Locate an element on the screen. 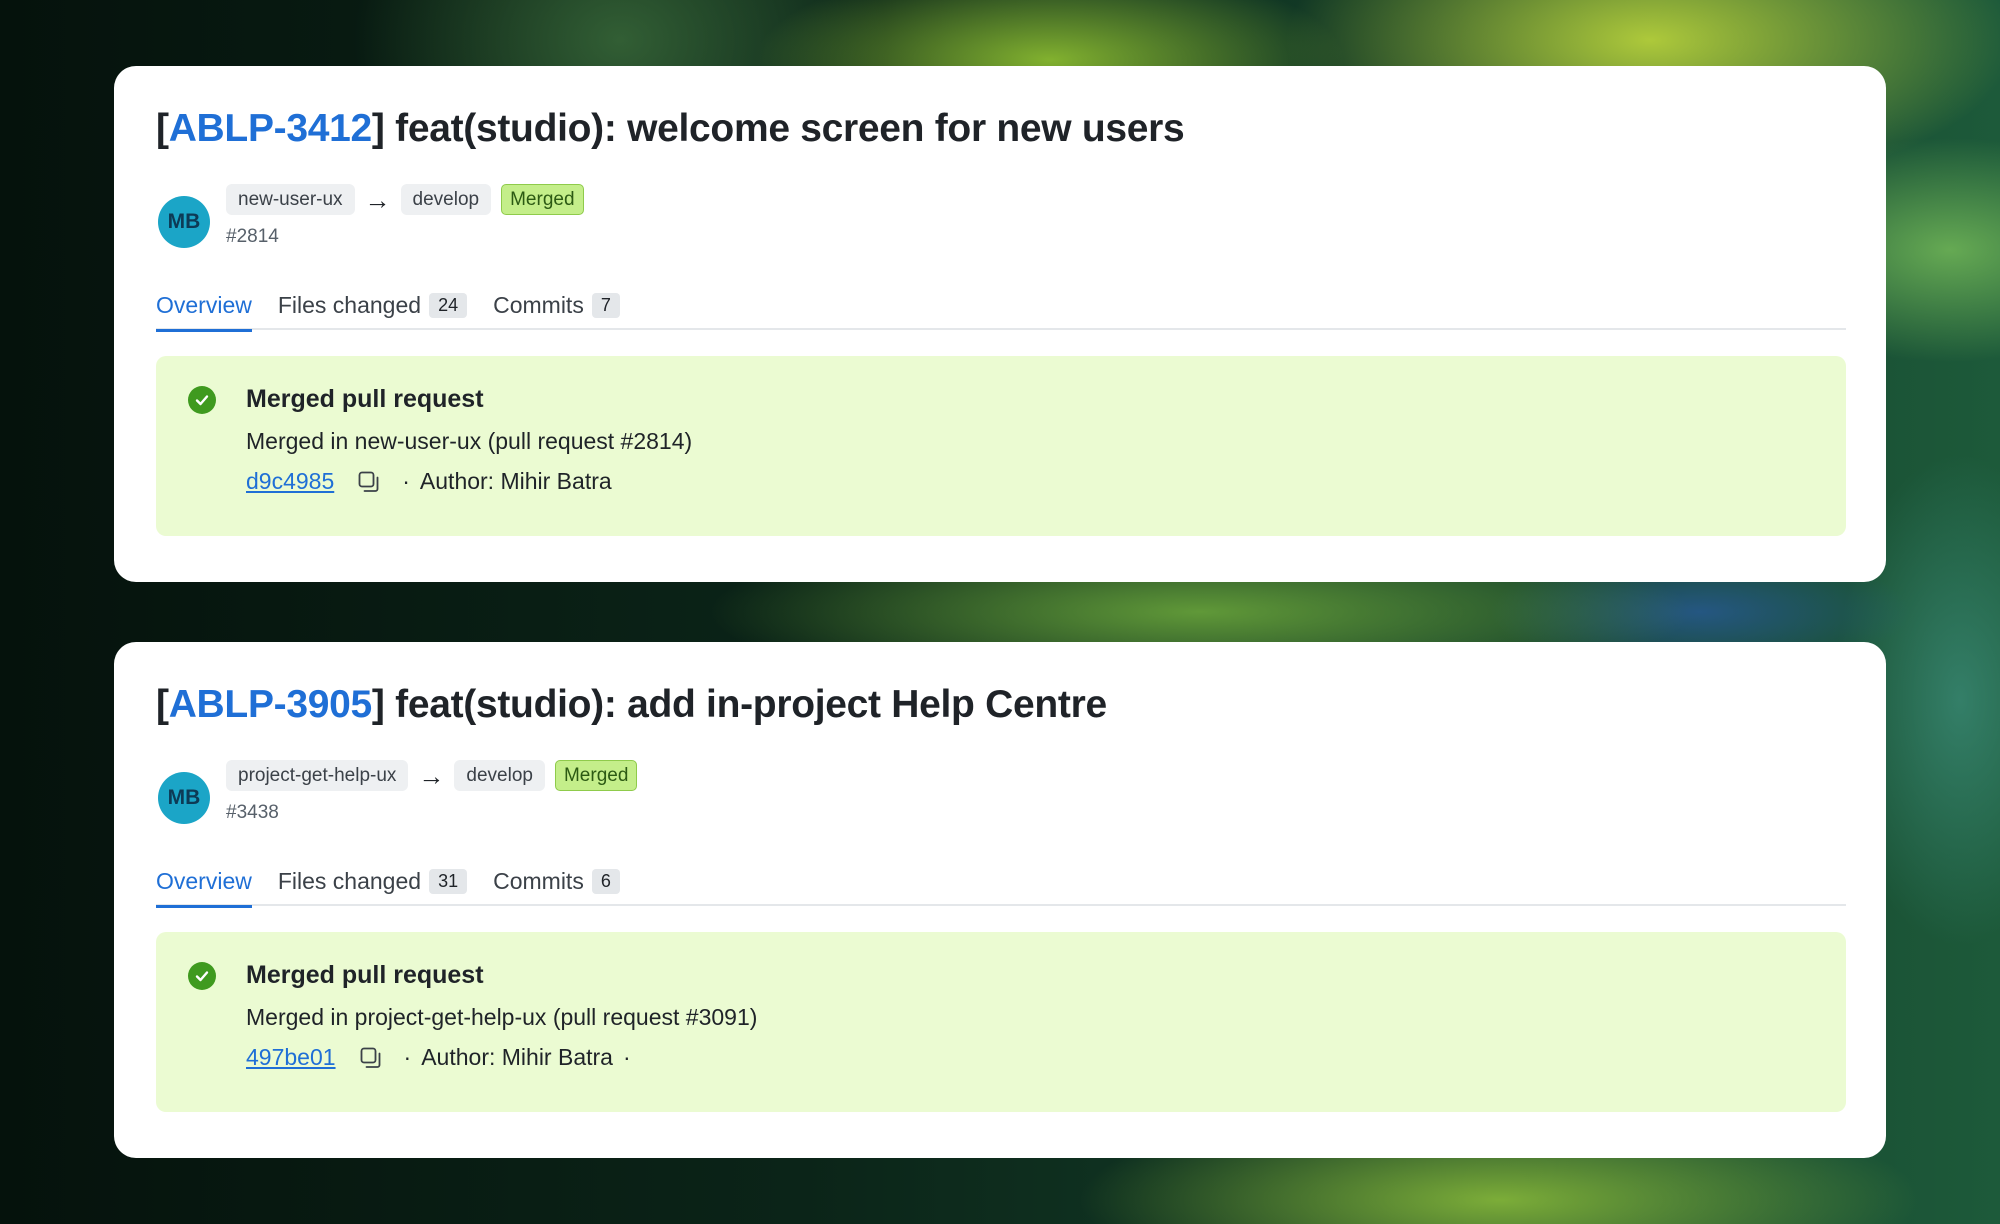 Image resolution: width=2000 pixels, height=1224 pixels. commit-sha-link: d9c4985 is located at coordinates (290, 481).